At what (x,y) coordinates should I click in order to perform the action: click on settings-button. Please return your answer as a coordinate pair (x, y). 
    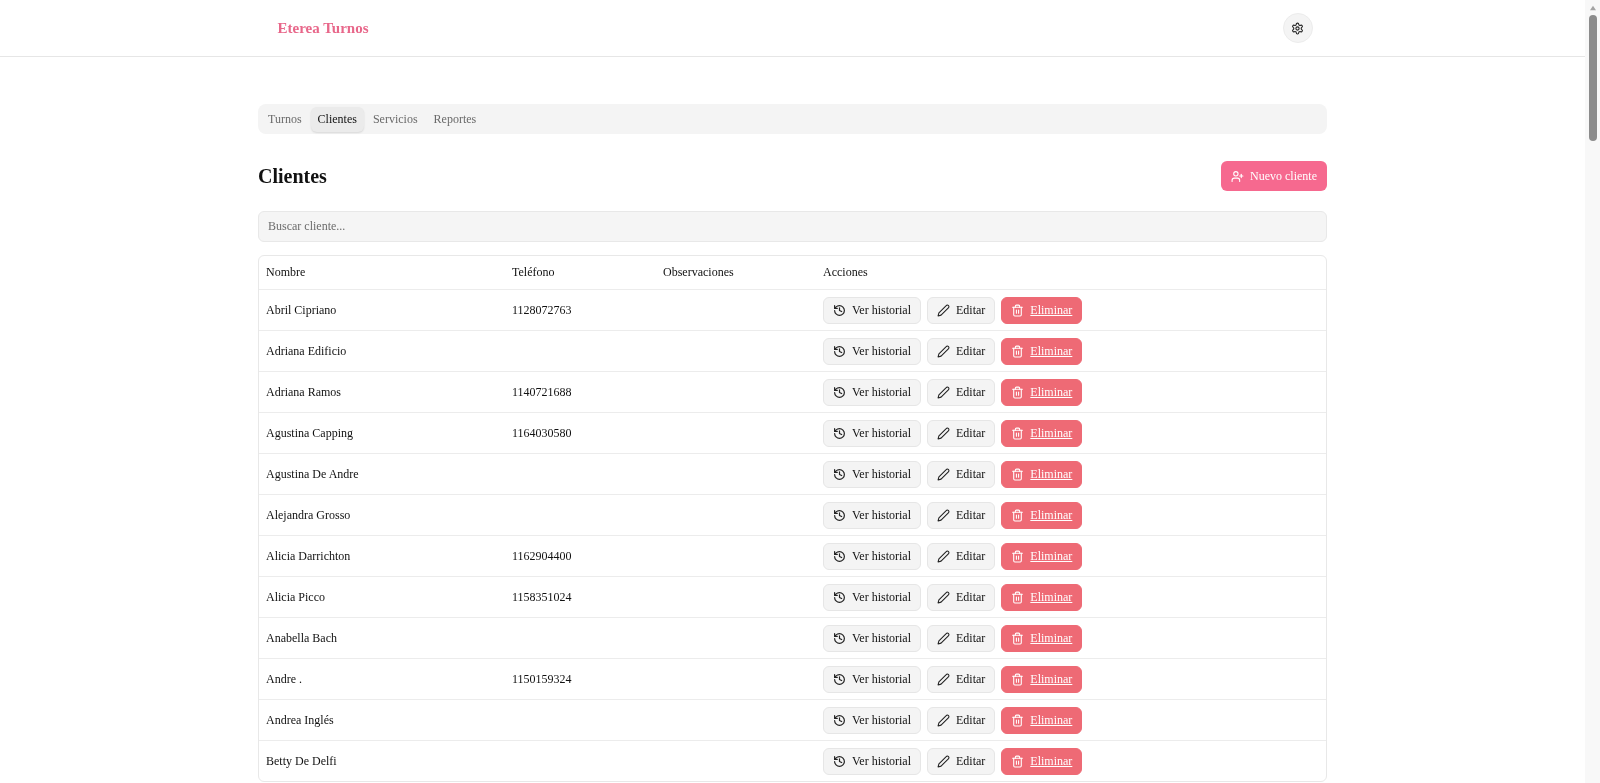
    Looking at the image, I should click on (1297, 28).